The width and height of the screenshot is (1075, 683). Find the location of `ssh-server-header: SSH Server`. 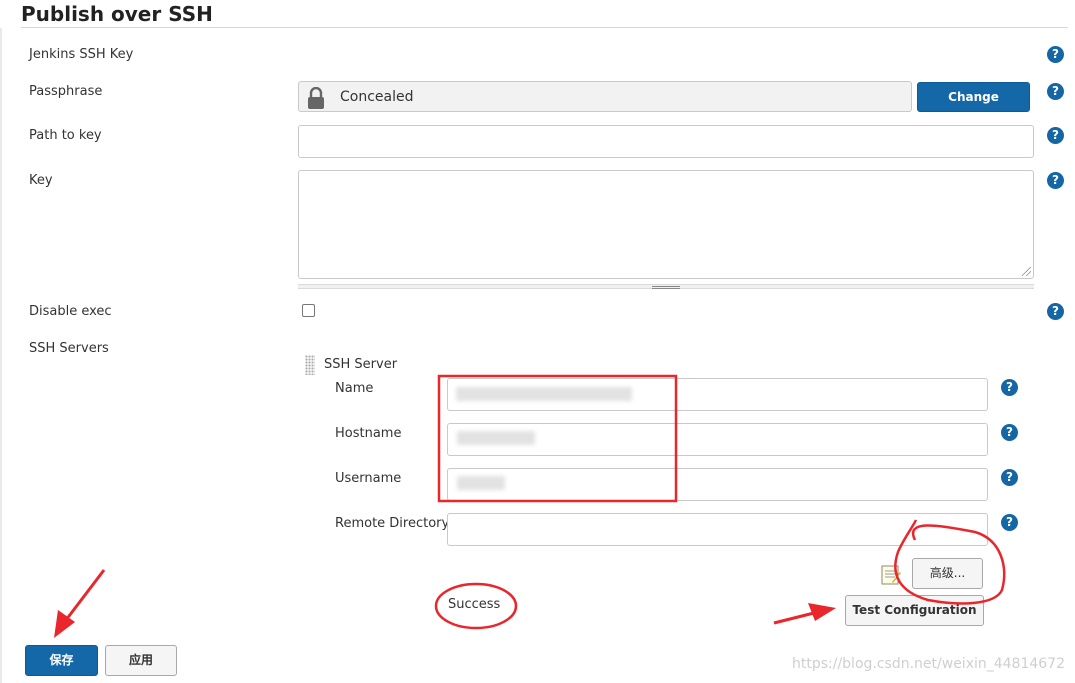

ssh-server-header: SSH Server is located at coordinates (361, 364).